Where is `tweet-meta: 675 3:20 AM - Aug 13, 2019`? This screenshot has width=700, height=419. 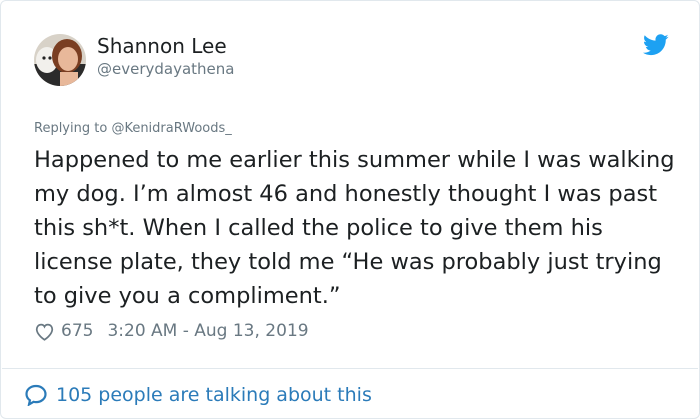
tweet-meta: 675 3:20 AM - Aug 13, 2019 is located at coordinates (171, 331).